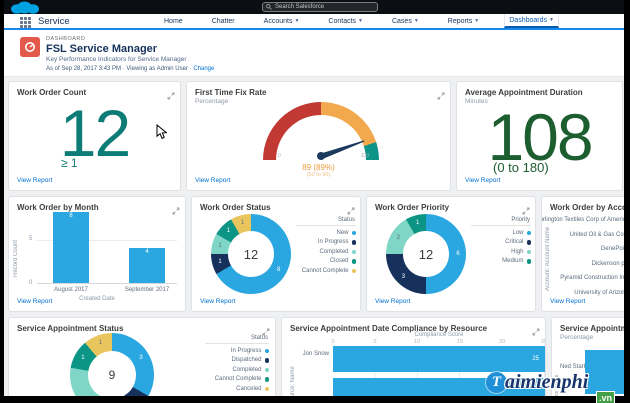  What do you see at coordinates (282, 21) in the screenshot?
I see `tab-accounts: Accounts ▼` at bounding box center [282, 21].